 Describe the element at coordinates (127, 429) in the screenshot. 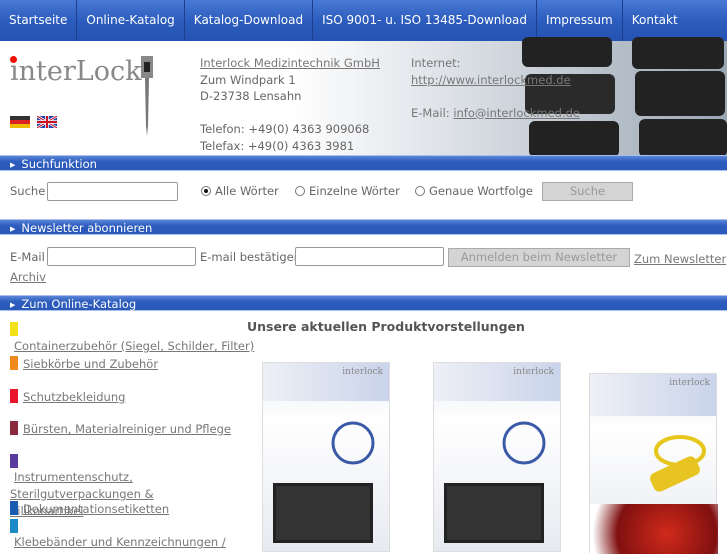

I see `category-link: Bürsten, Materialreiniger und Pflege` at that location.